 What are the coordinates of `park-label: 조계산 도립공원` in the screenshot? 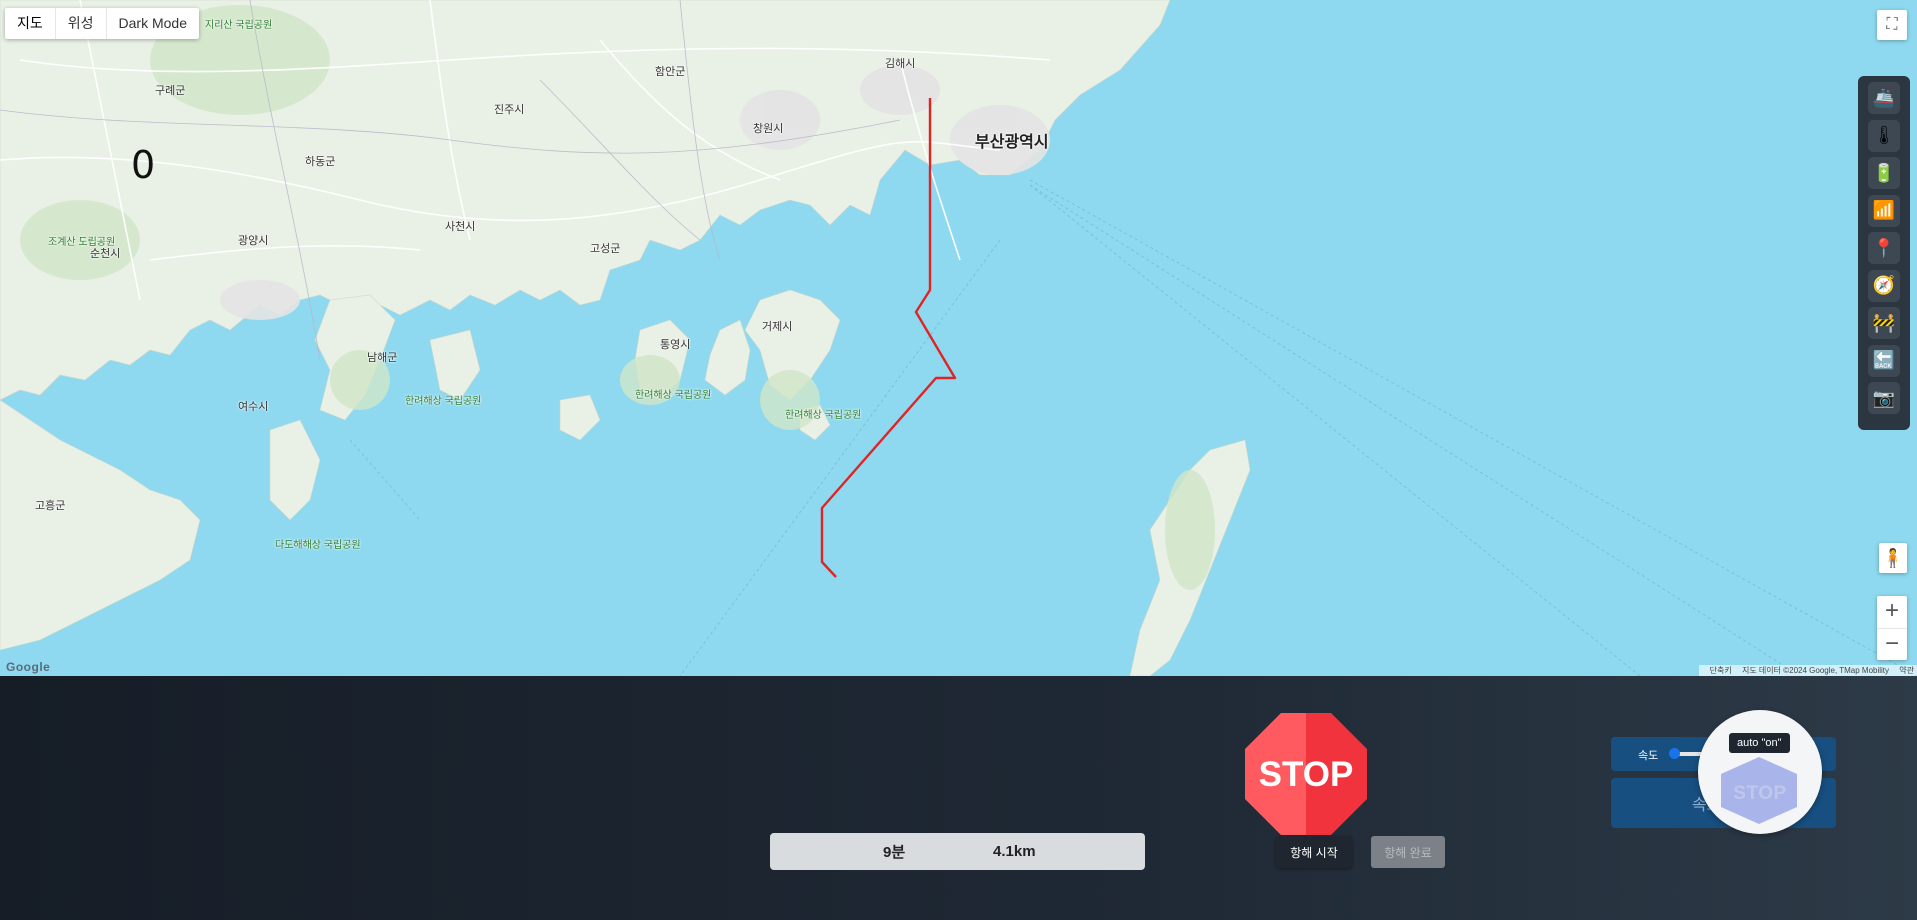 It's located at (82, 242).